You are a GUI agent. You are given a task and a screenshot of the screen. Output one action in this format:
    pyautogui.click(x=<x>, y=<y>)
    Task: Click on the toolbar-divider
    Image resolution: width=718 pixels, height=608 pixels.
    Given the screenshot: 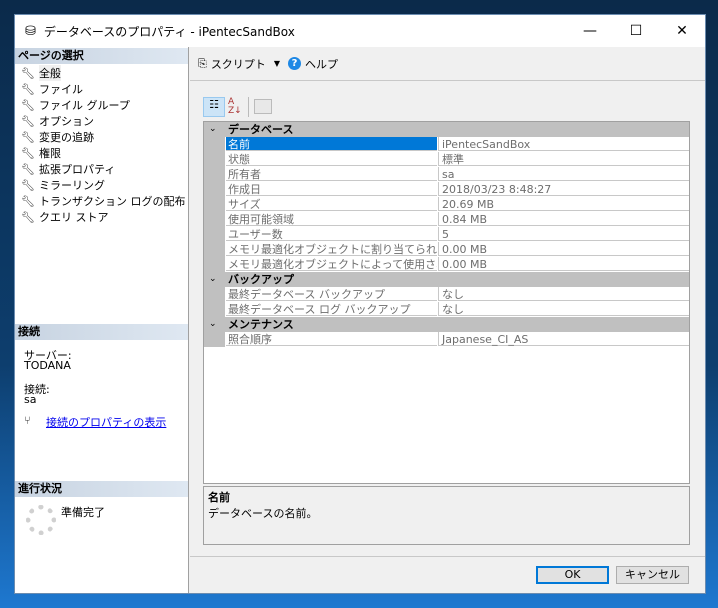 What is the action you would take?
    pyautogui.click(x=248, y=107)
    